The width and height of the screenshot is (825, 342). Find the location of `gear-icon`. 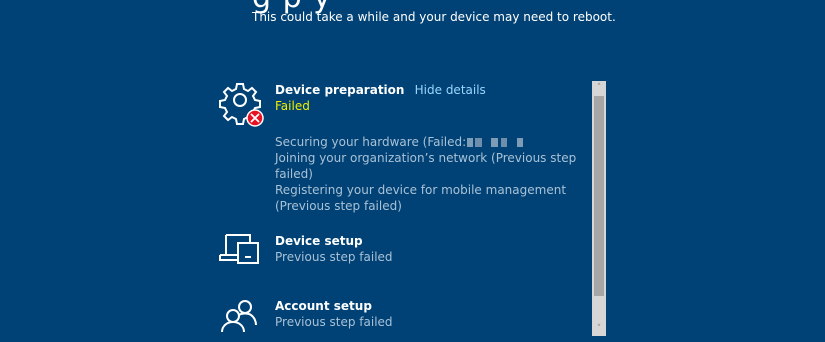

gear-icon is located at coordinates (242, 104).